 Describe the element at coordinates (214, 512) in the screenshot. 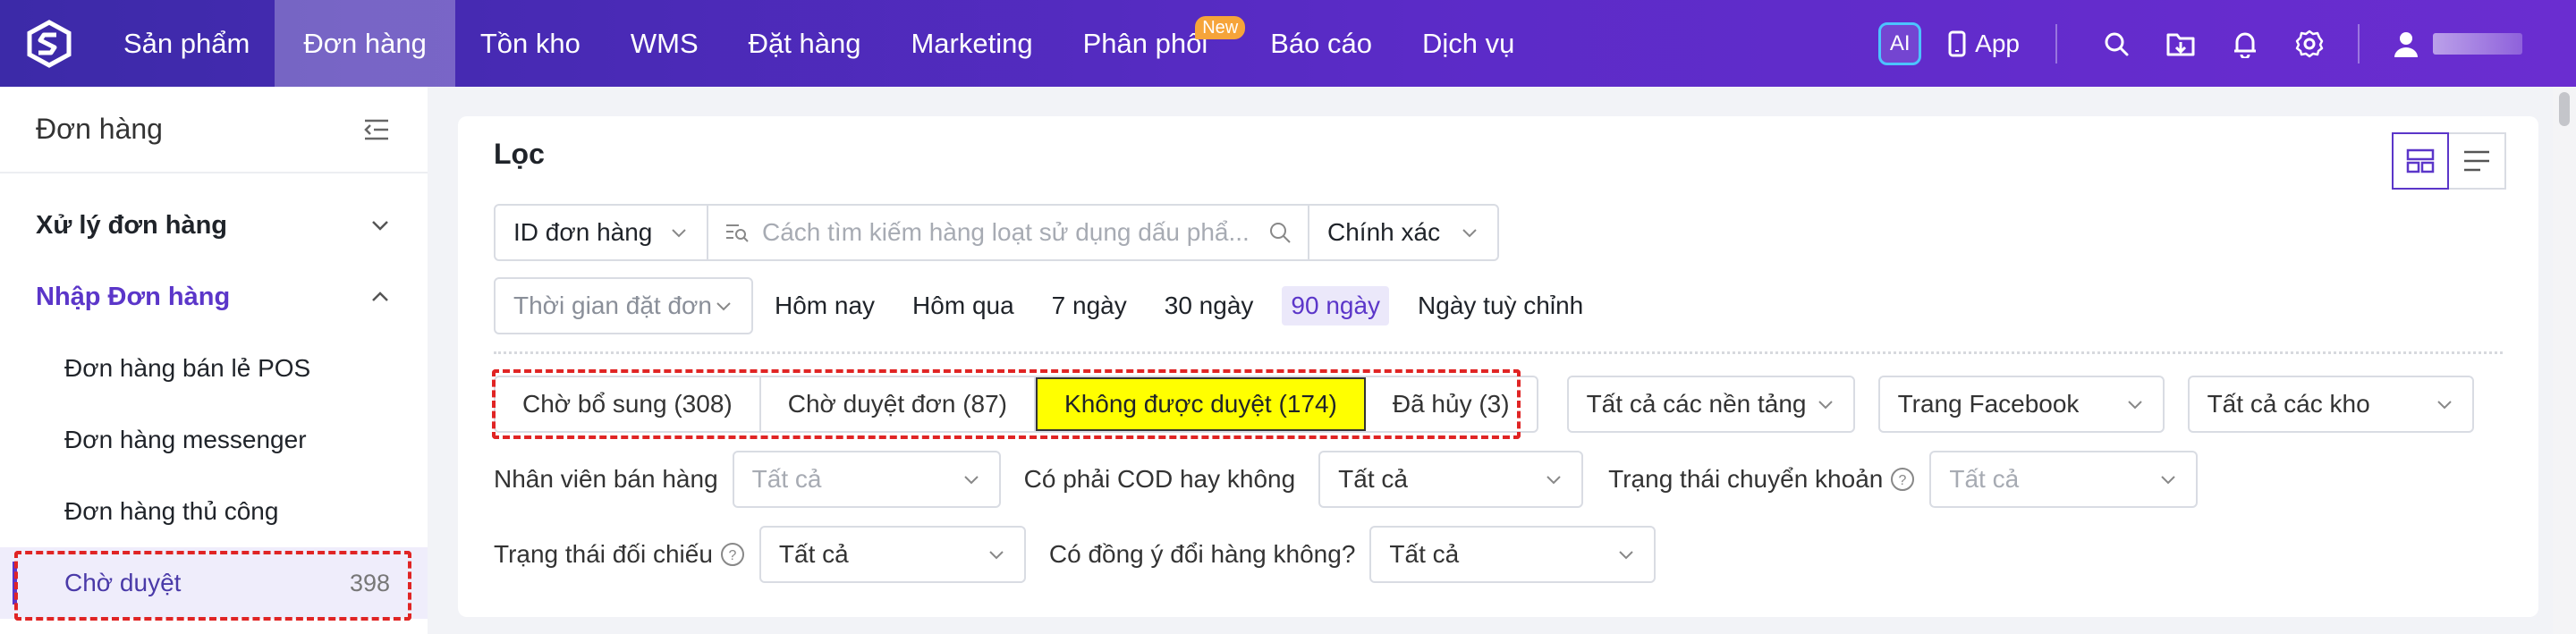

I see `sidebar-item-manual-orders: Đơn hàng thủ công` at that location.